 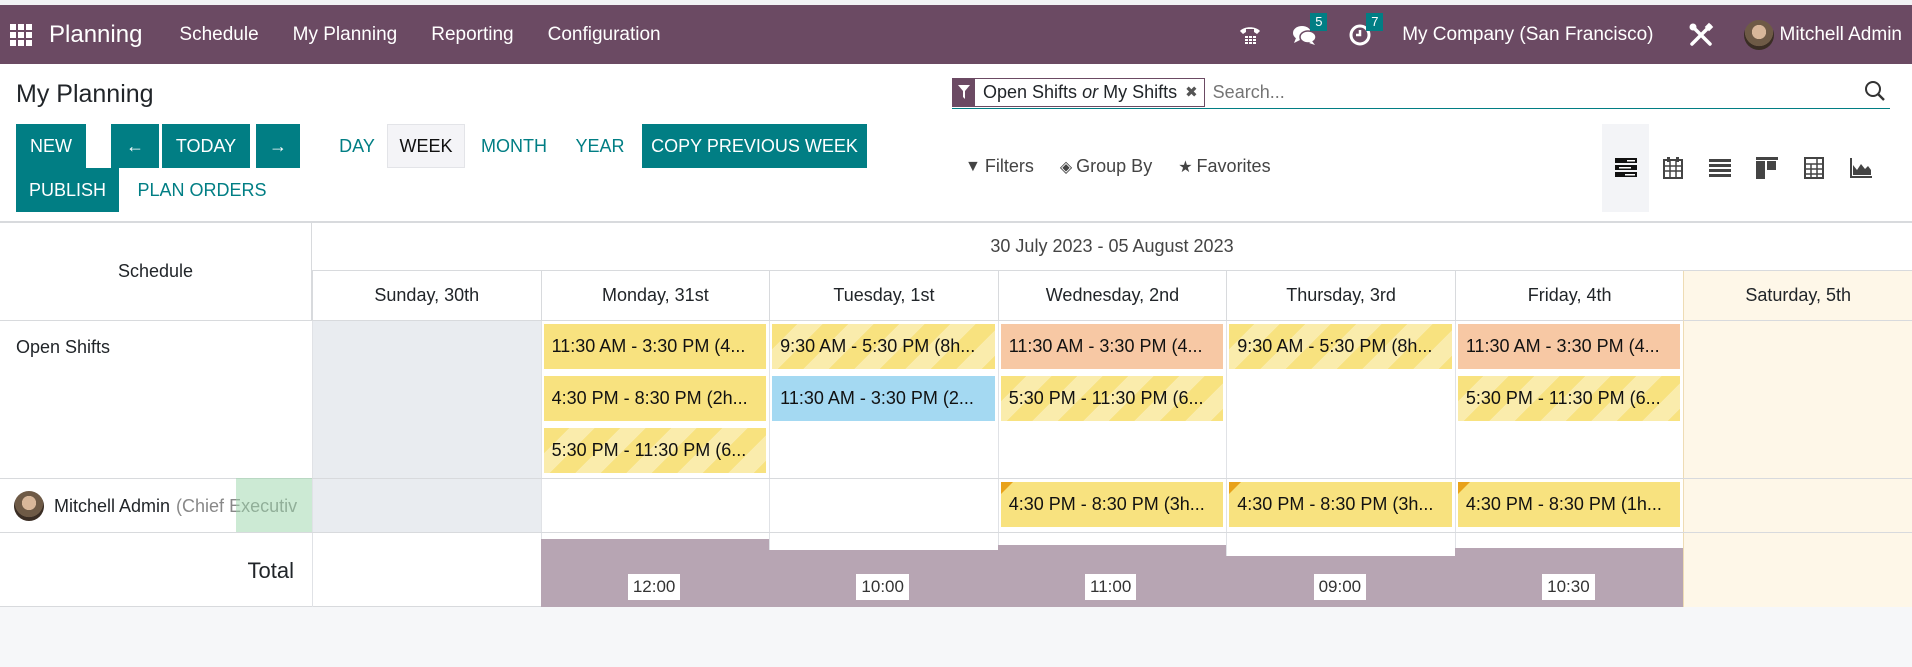 What do you see at coordinates (1841, 35) in the screenshot?
I see `user-menu: Mitchell Admin` at bounding box center [1841, 35].